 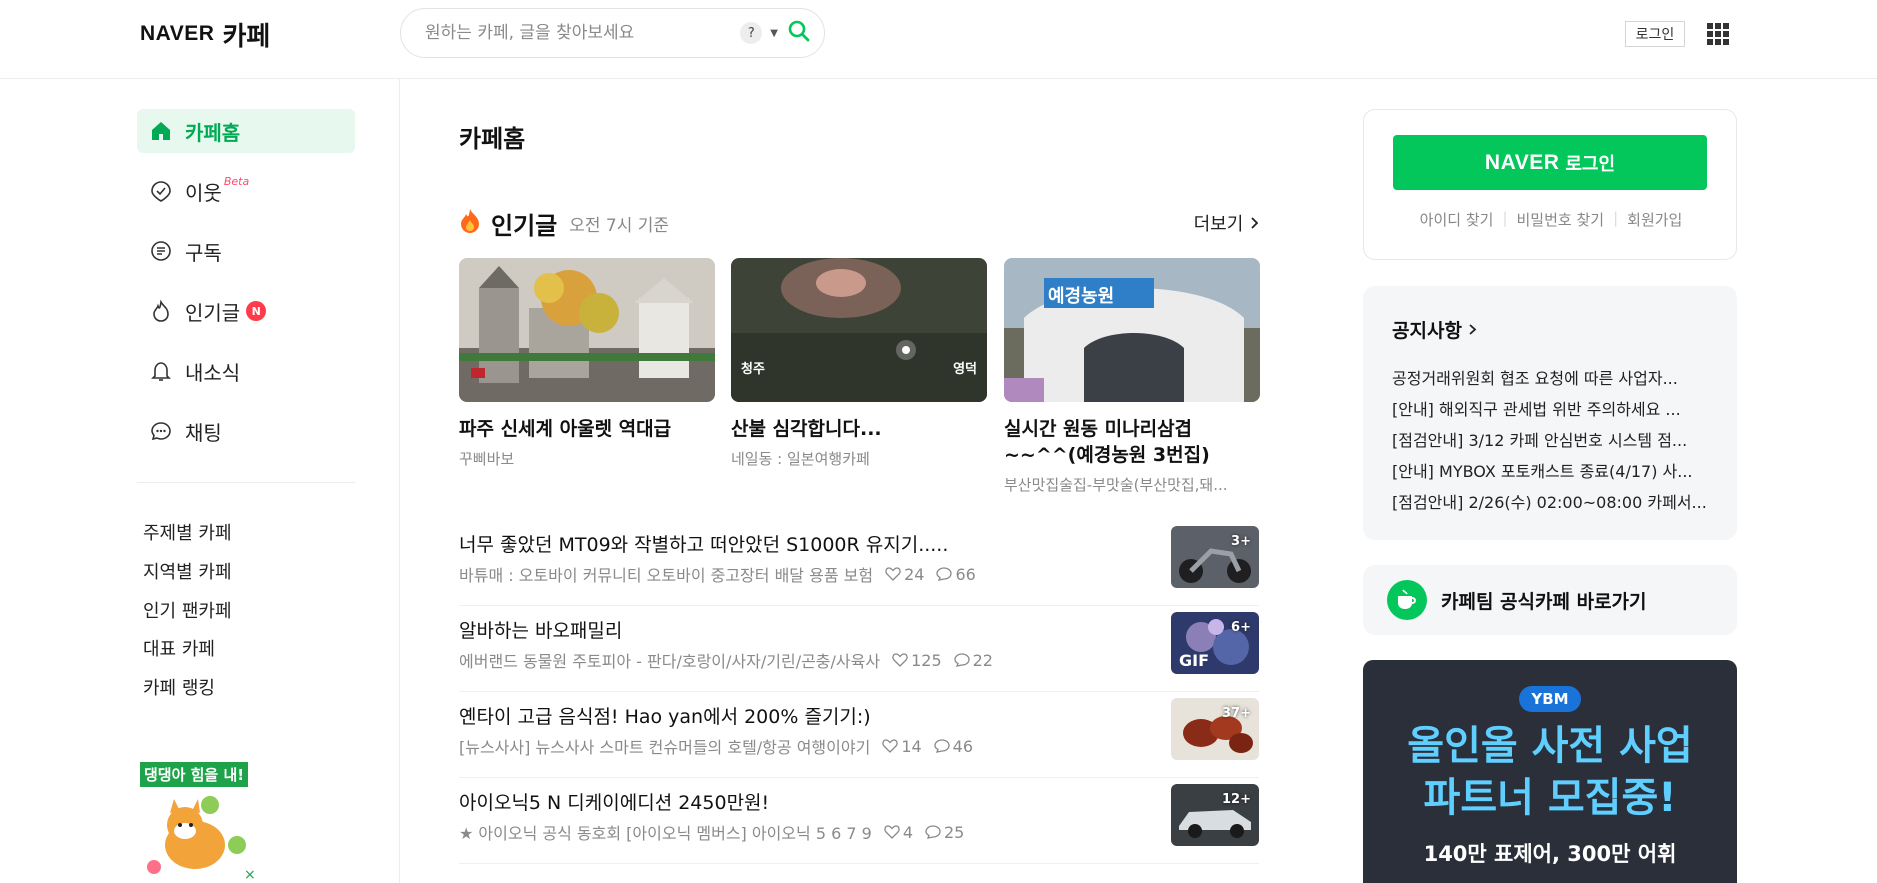 I want to click on login-naver-label: NAVER, so click(x=1522, y=162).